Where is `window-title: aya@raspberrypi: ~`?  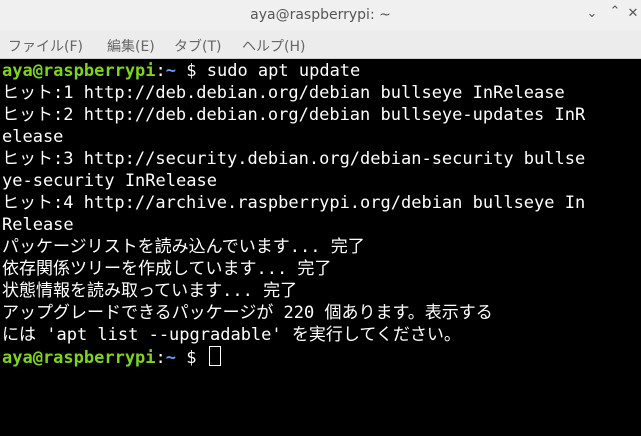
window-title: aya@raspberrypi: ~ is located at coordinates (320, 15).